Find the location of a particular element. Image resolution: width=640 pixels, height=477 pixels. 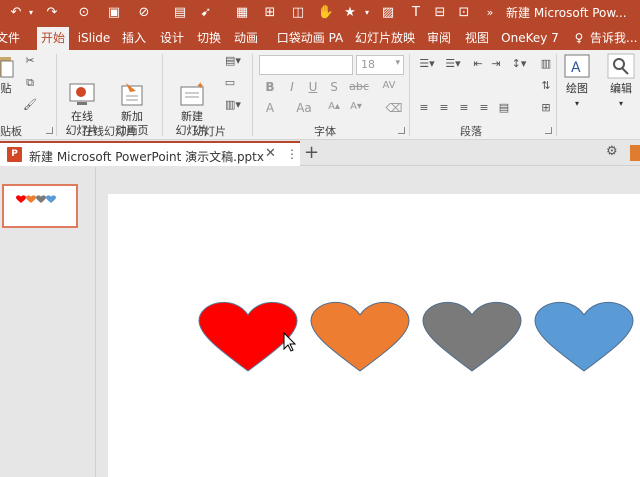

draw-icon: ➹ is located at coordinates (206, 12).